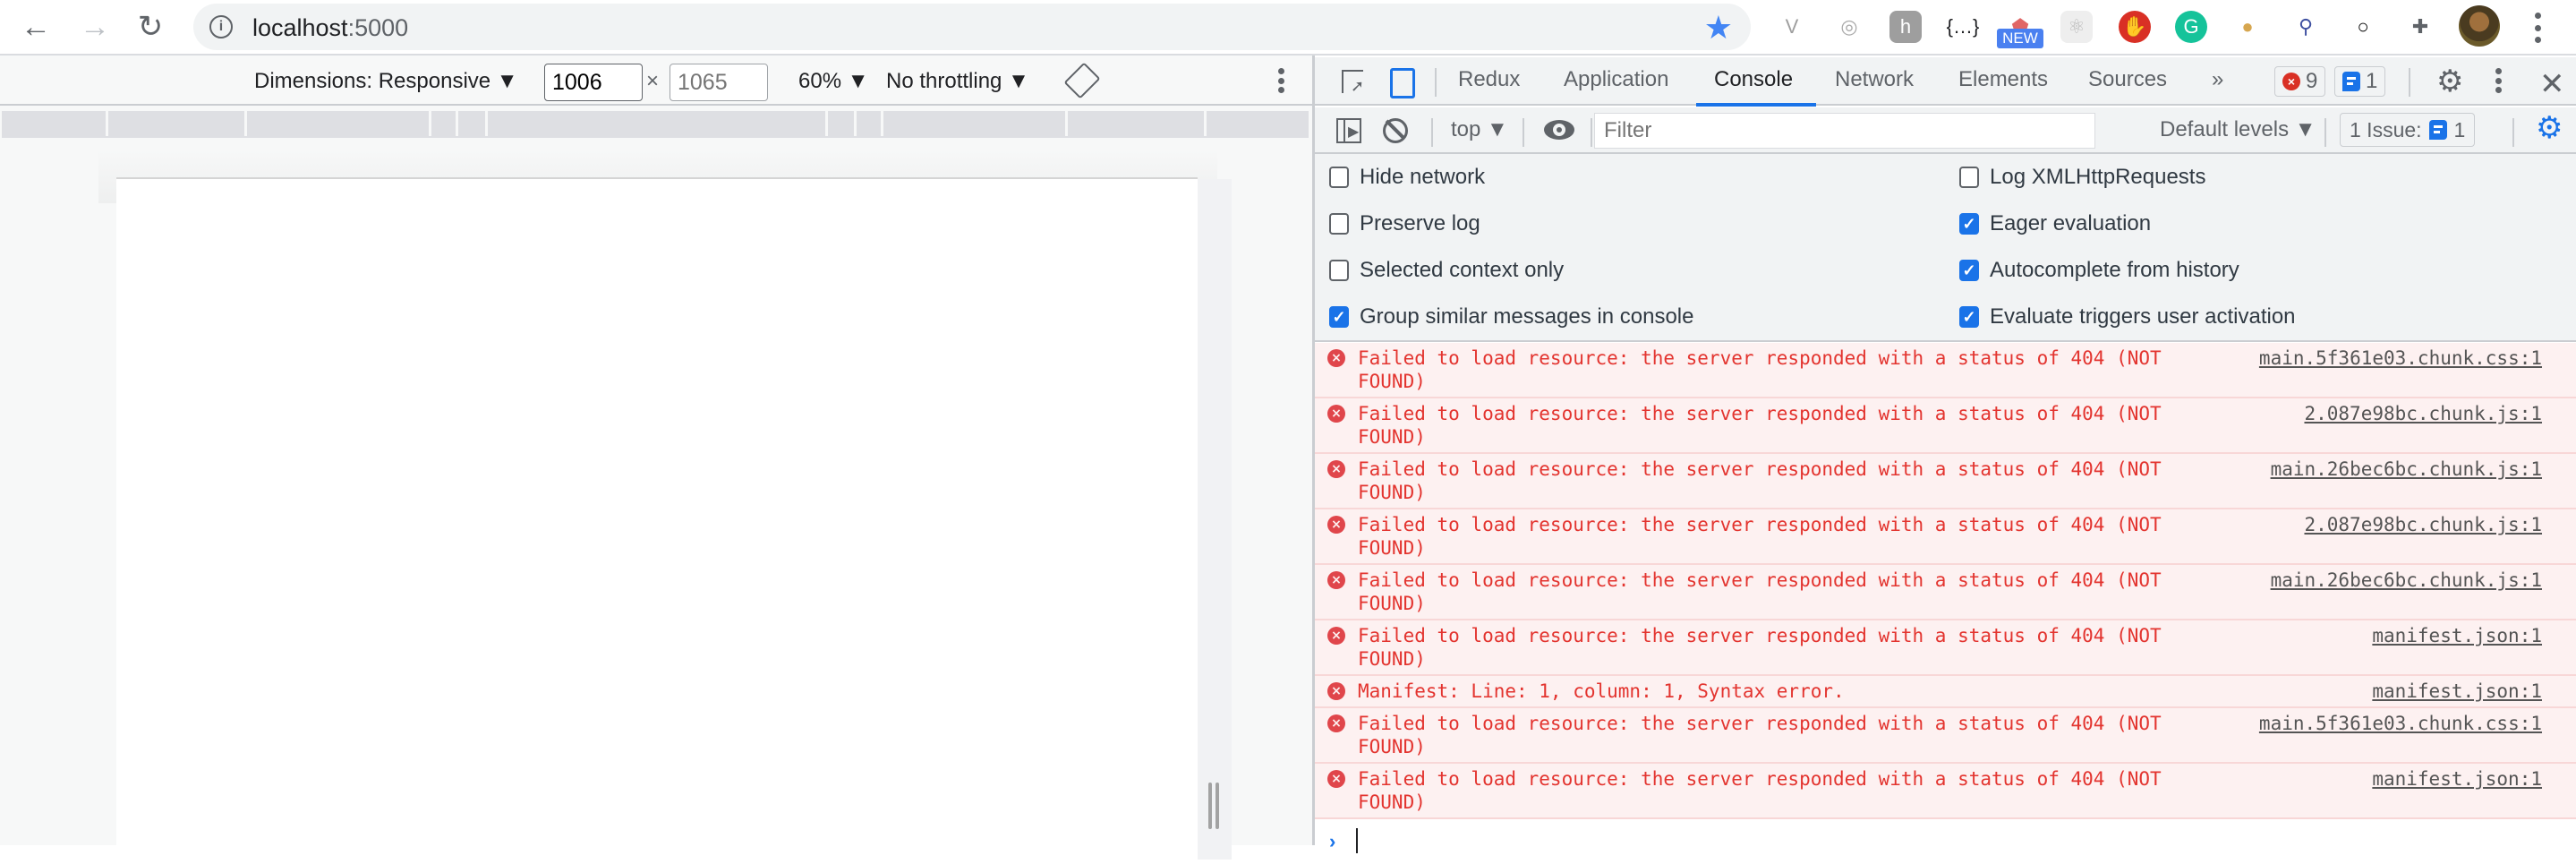 The image size is (2576, 864). I want to click on device-toolbar-menu-button, so click(1280, 80).